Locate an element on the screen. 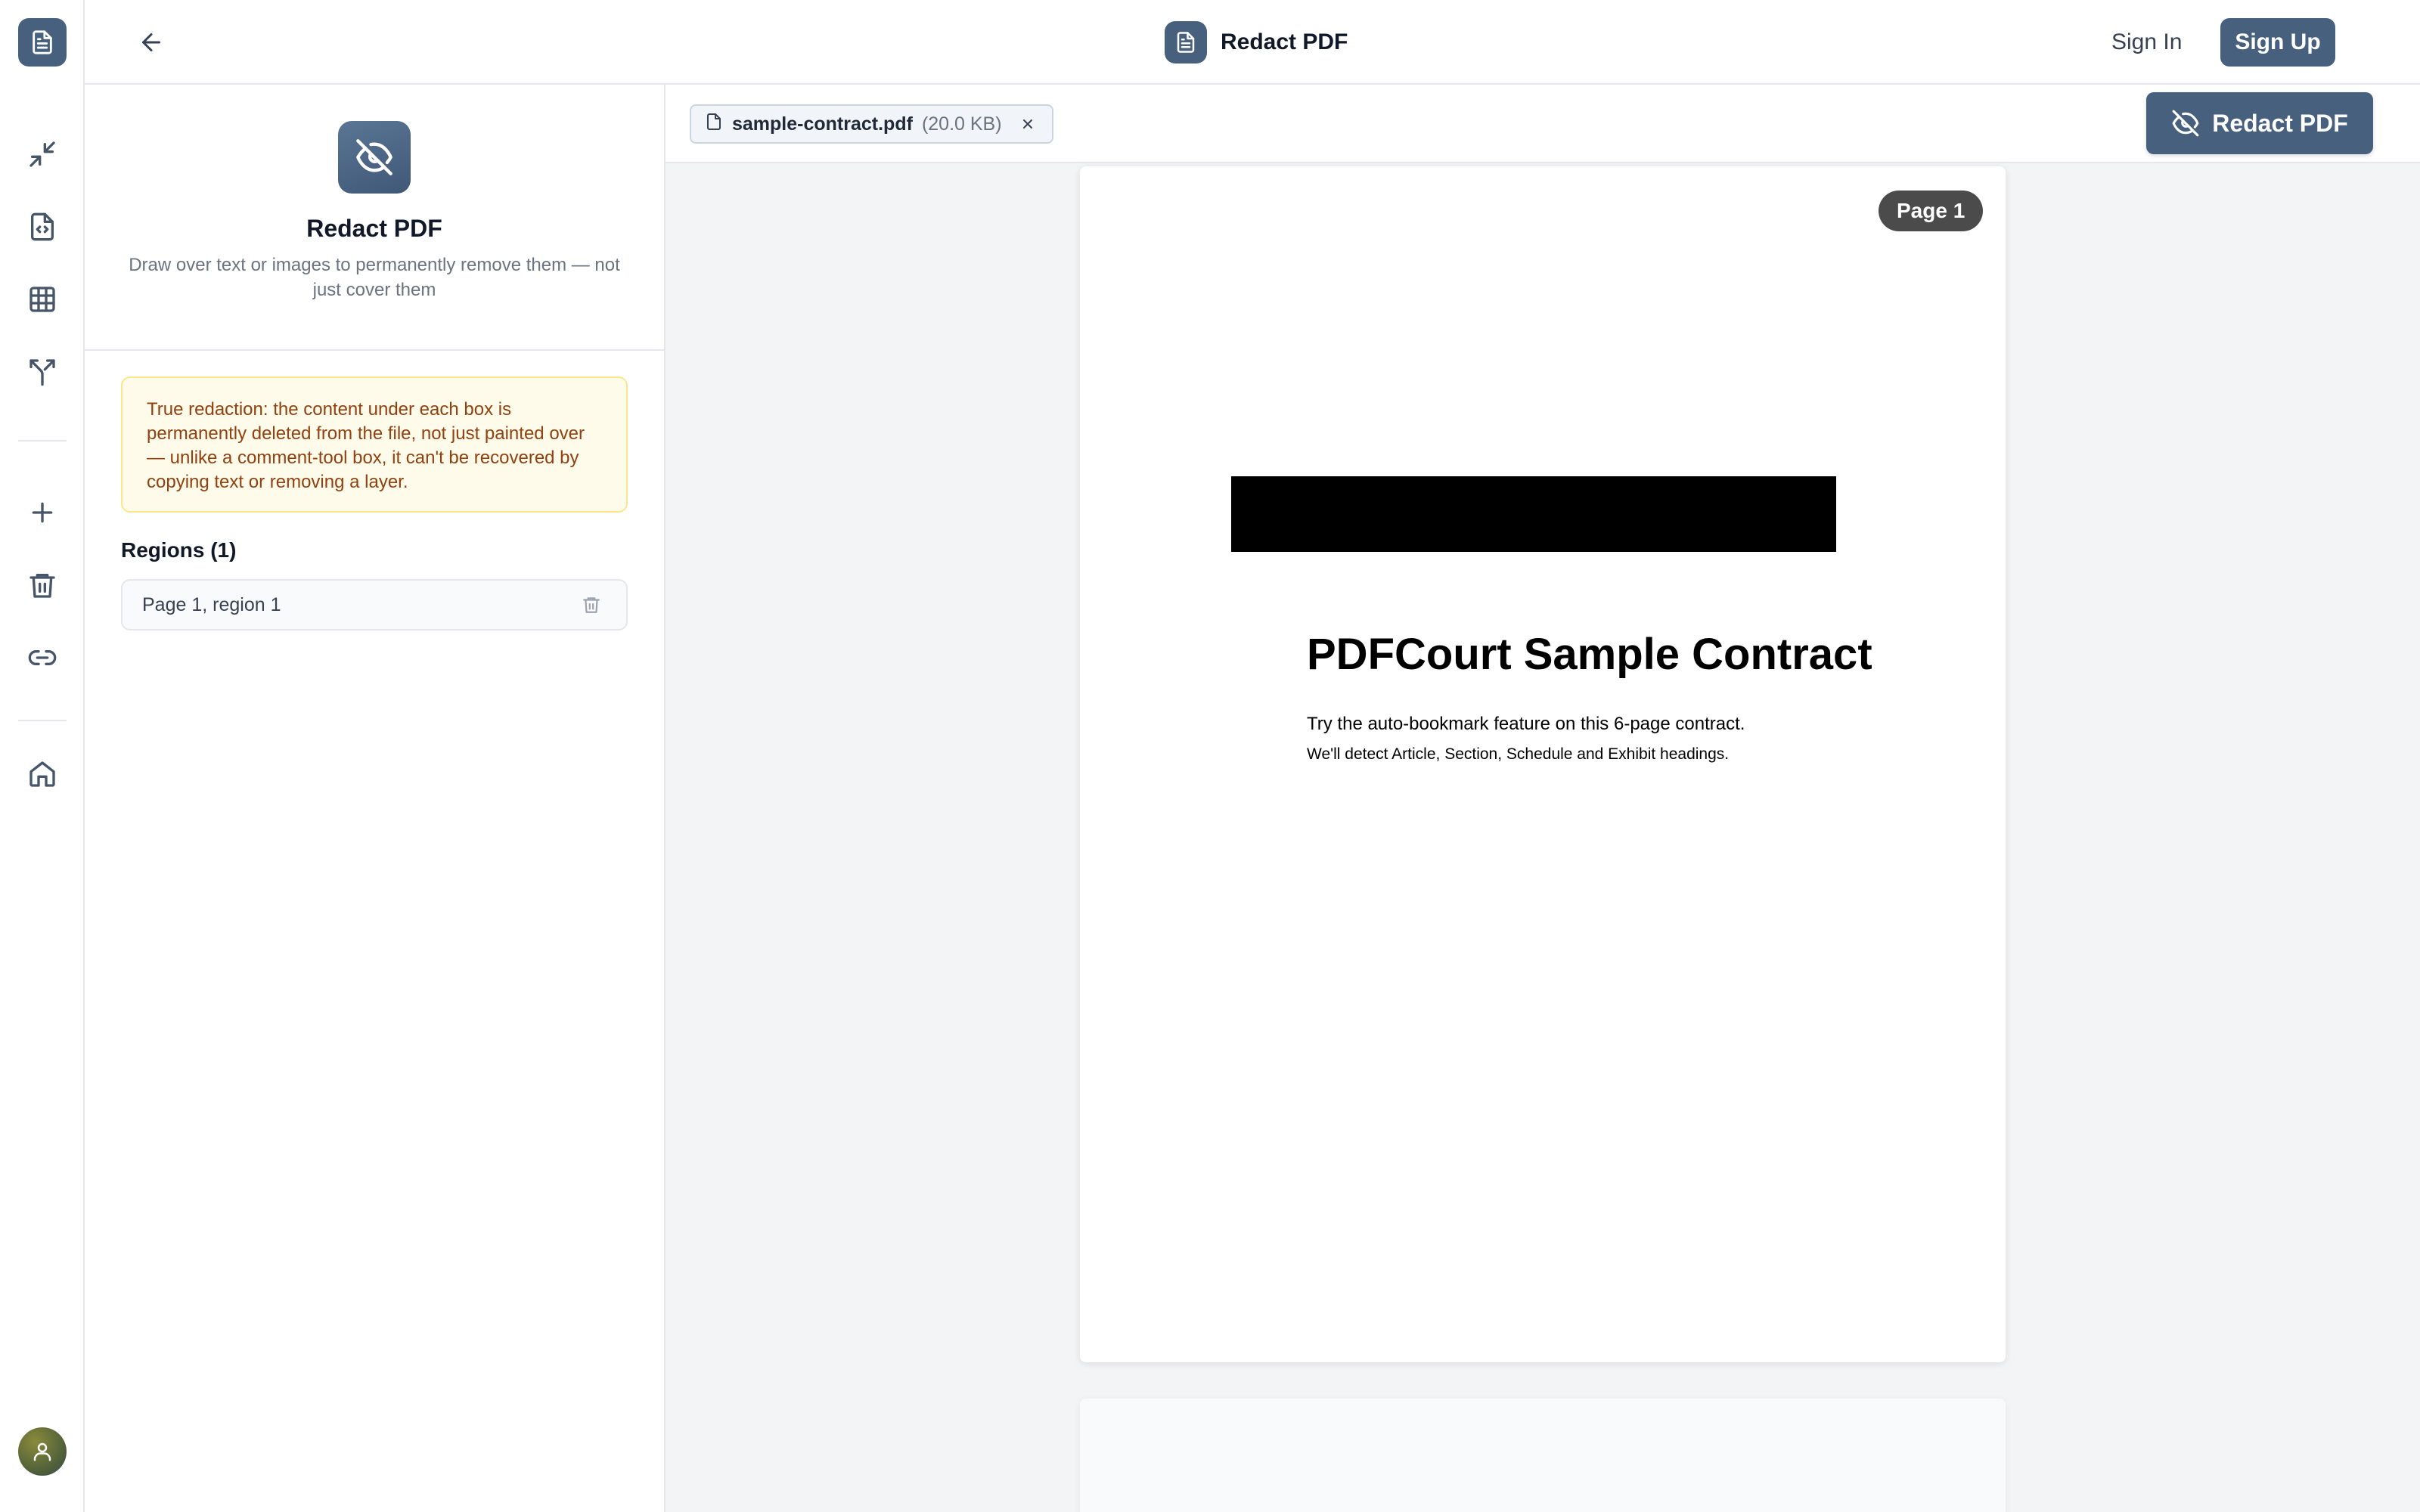 This screenshot has height=1512, width=2420. file-size: (20.0 KB) is located at coordinates (961, 124).